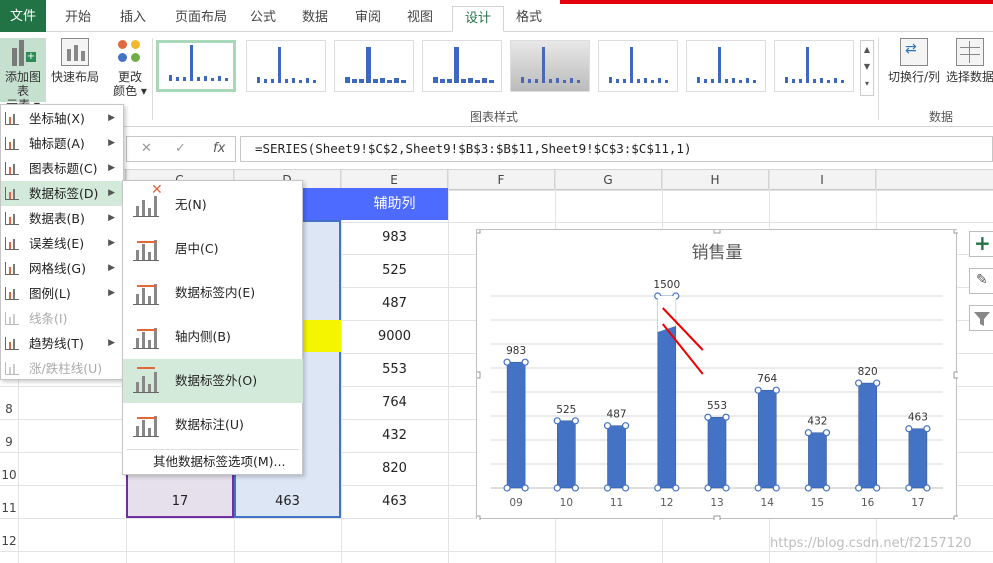 Image resolution: width=993 pixels, height=563 pixels. What do you see at coordinates (394, 204) in the screenshot?
I see `header-cell-d: 辅助列` at bounding box center [394, 204].